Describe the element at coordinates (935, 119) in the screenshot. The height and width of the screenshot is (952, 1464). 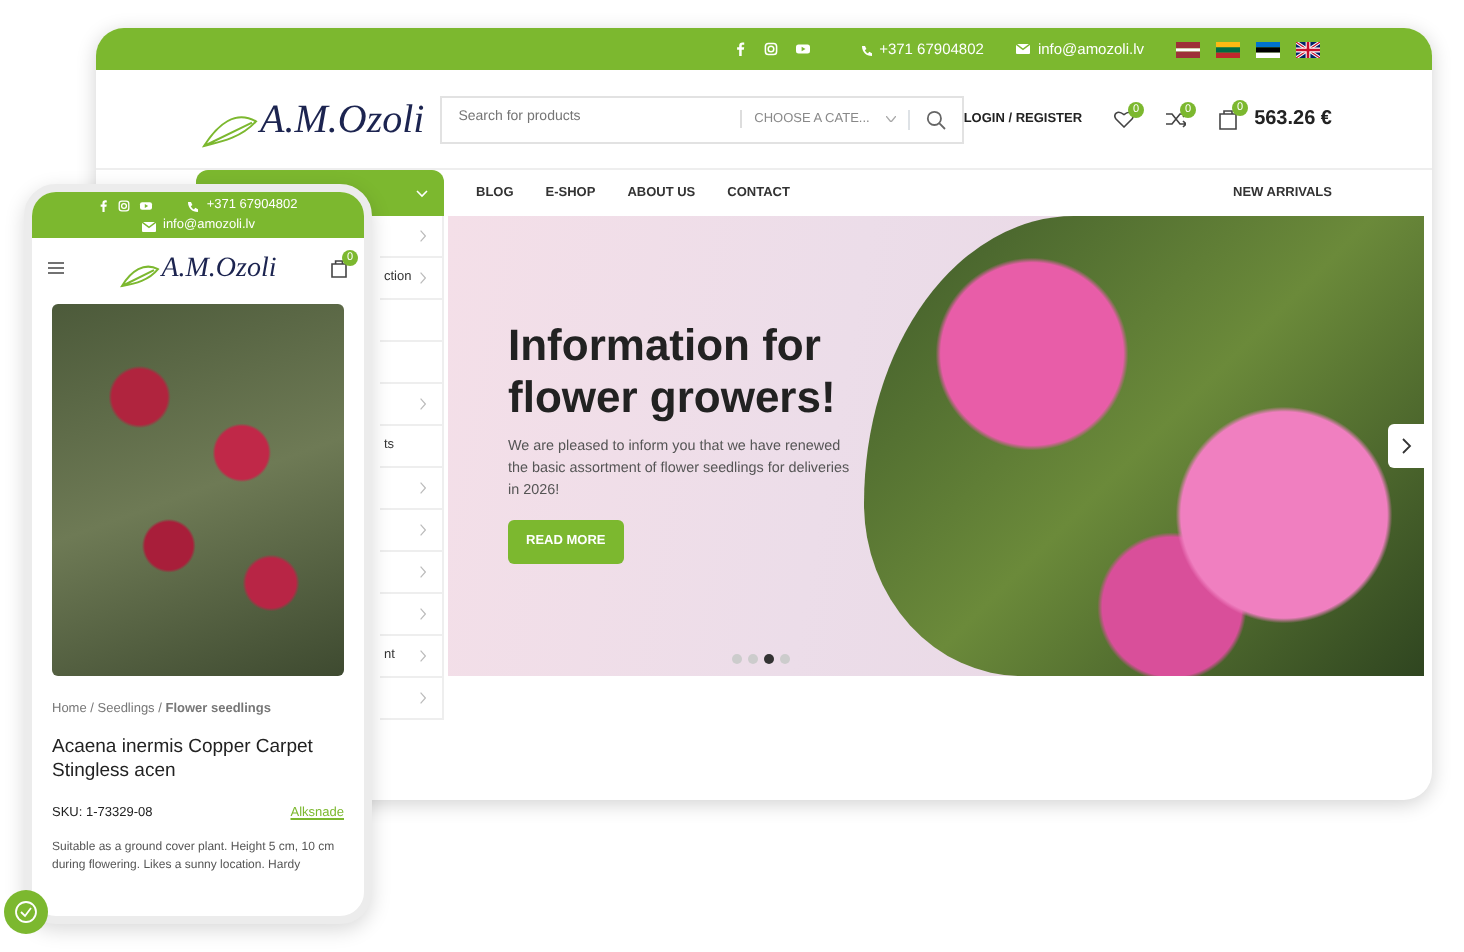
I see `search-icon` at that location.